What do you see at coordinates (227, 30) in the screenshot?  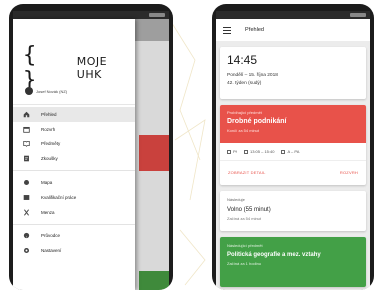 I see `menu-icon` at bounding box center [227, 30].